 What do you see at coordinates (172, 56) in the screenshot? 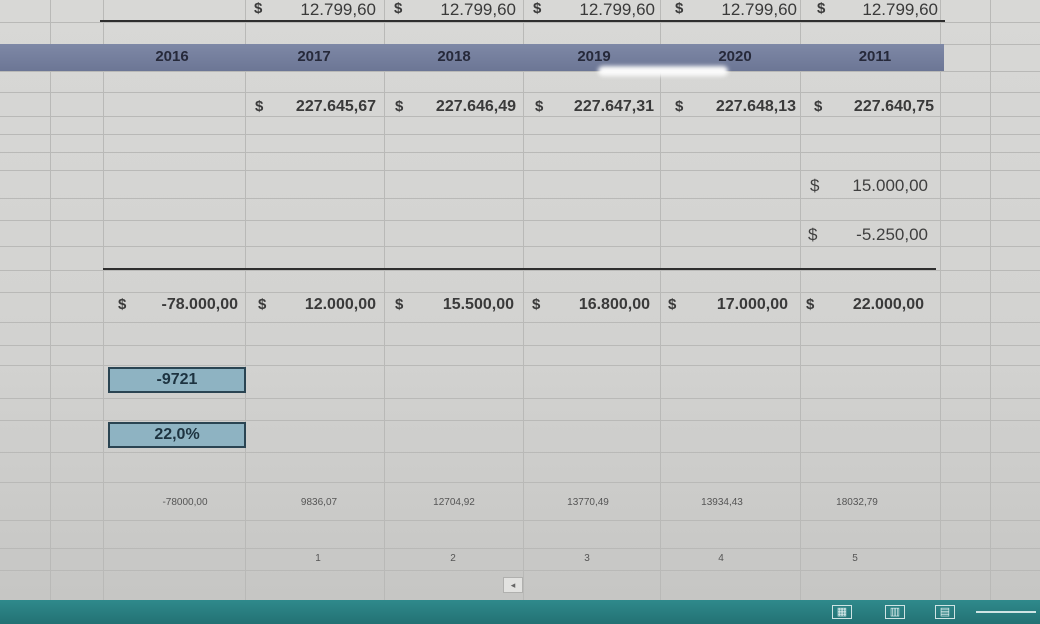
I see `year-header-2016: 2016` at bounding box center [172, 56].